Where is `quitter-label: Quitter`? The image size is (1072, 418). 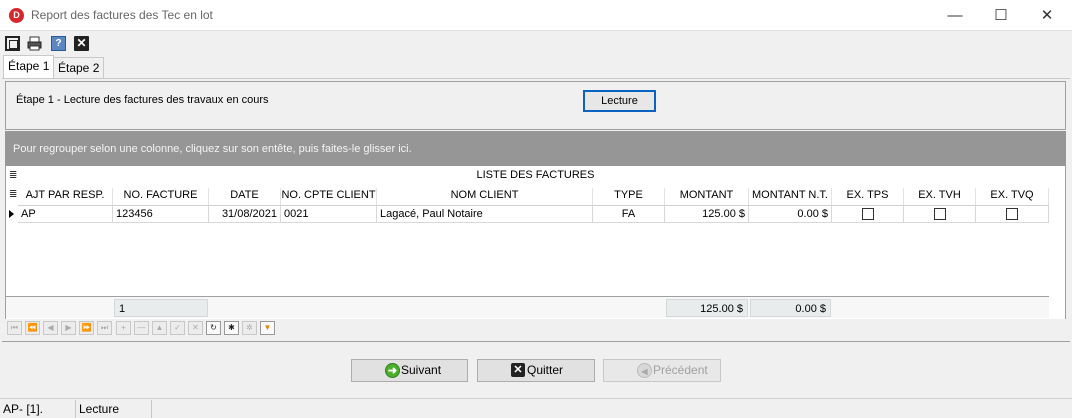 quitter-label: Quitter is located at coordinates (545, 370).